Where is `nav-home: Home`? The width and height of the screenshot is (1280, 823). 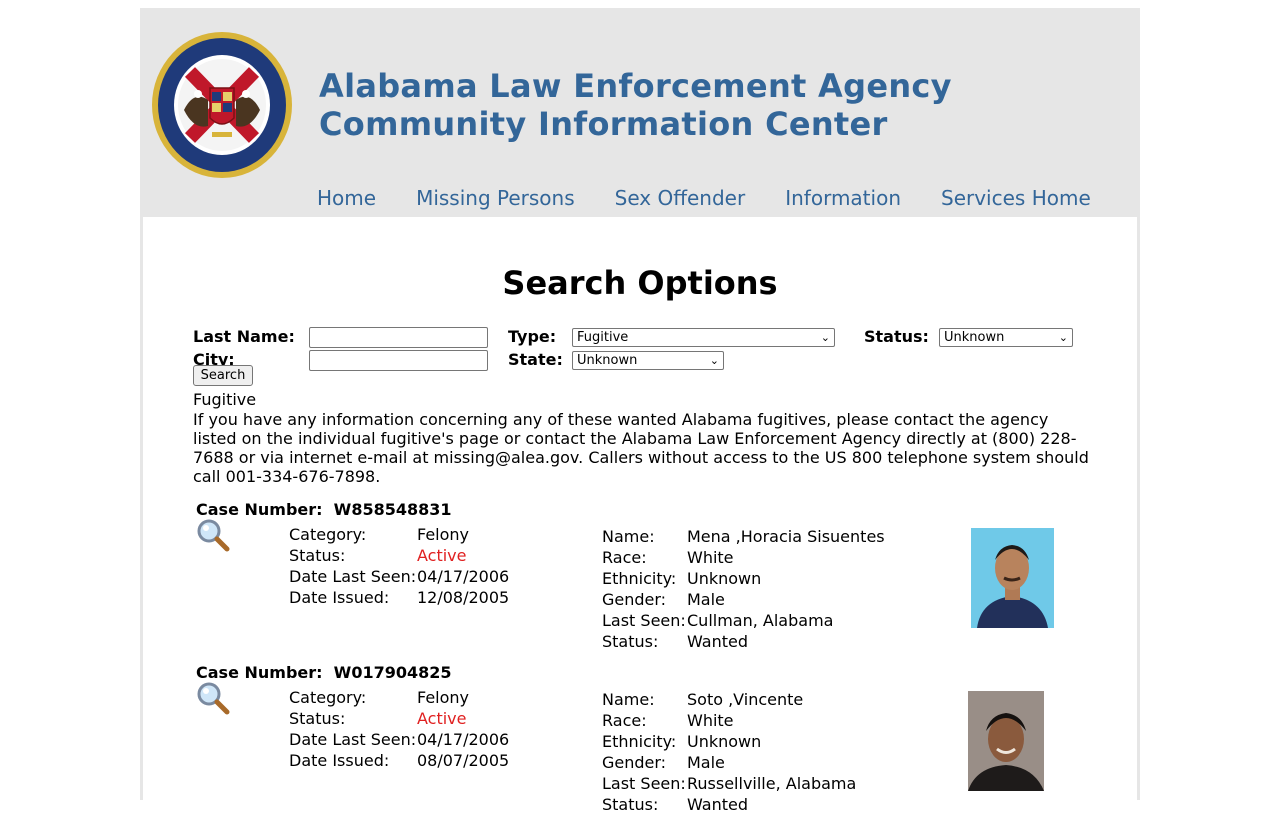 nav-home: Home is located at coordinates (346, 198).